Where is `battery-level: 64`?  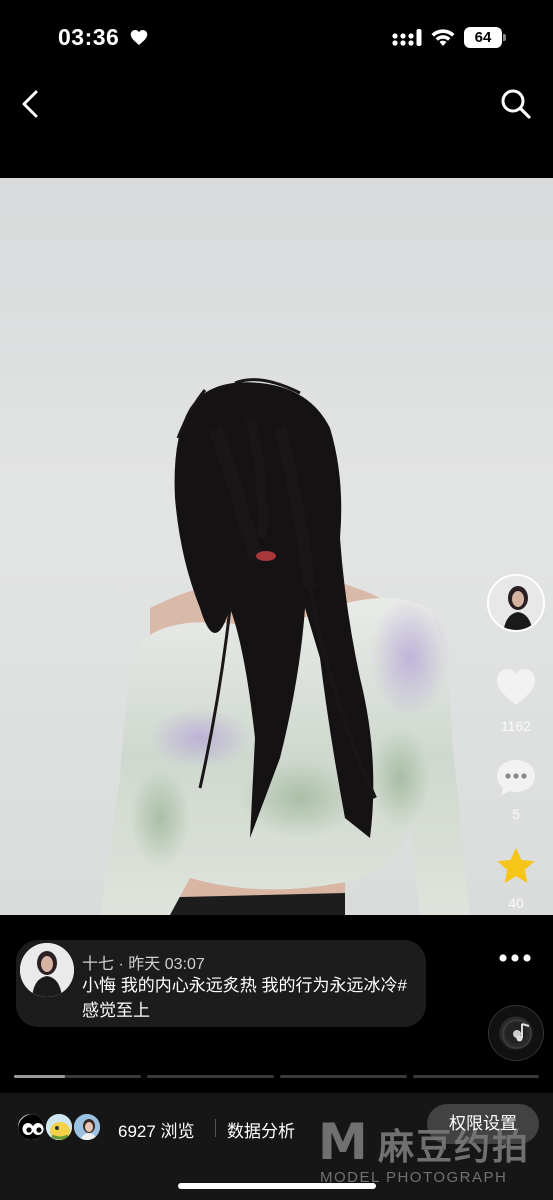 battery-level: 64 is located at coordinates (483, 37).